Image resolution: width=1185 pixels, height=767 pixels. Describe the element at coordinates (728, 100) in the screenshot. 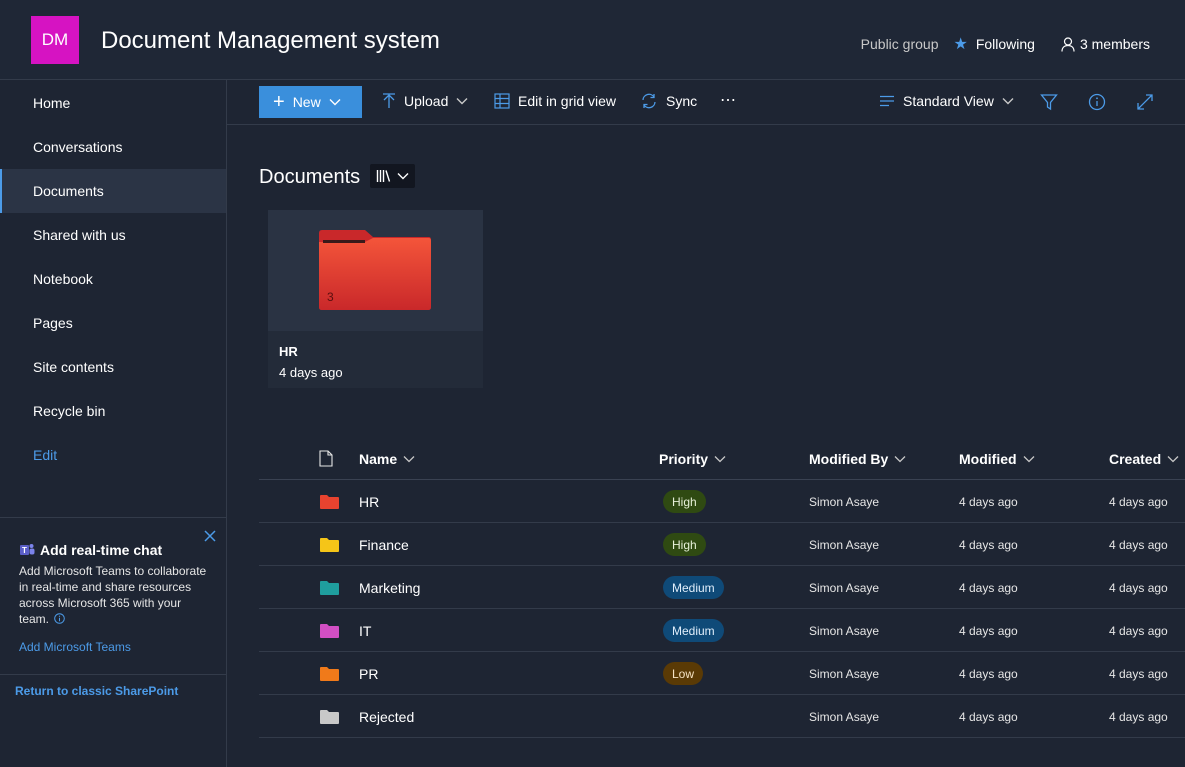

I see `more-options-button: ⋯` at that location.